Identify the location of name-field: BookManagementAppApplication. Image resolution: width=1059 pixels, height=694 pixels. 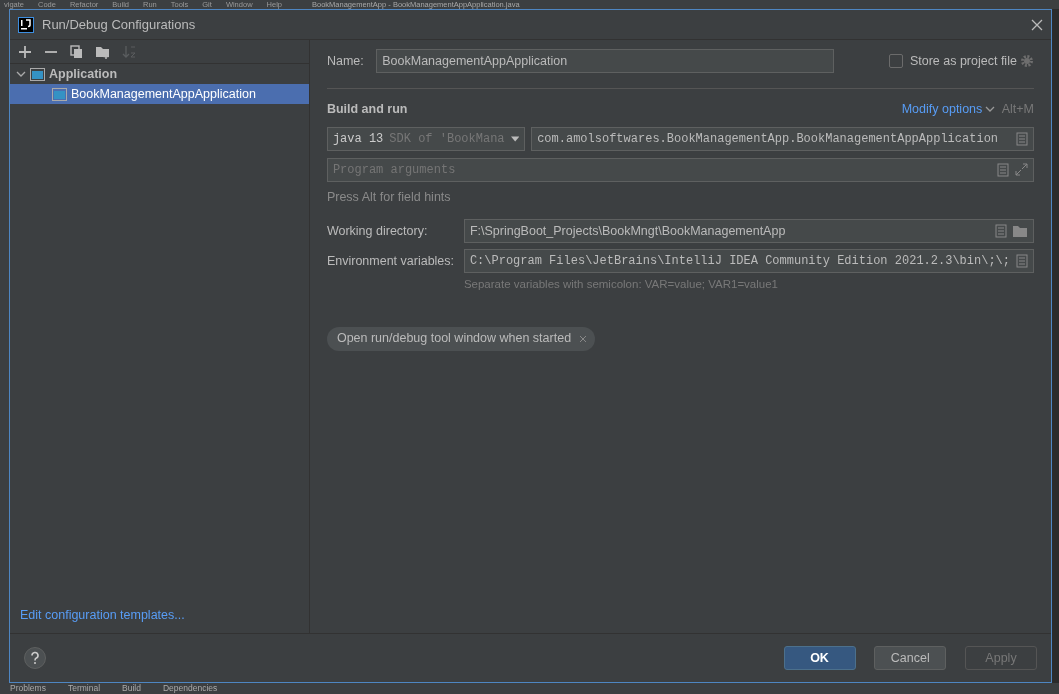
(605, 61).